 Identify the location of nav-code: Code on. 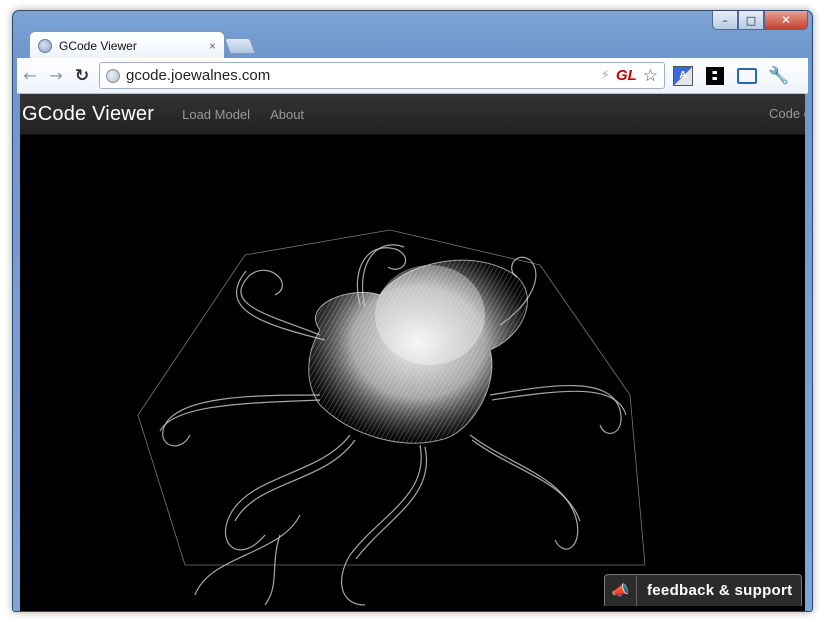
(787, 113).